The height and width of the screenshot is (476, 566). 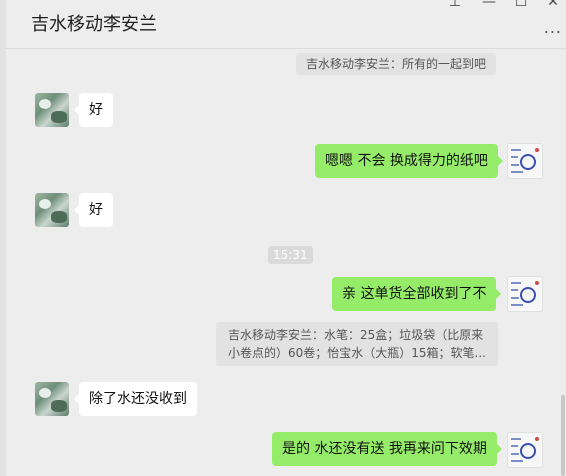 I want to click on outgoing-message: 亲 这单货全部收到了不, so click(x=417, y=294).